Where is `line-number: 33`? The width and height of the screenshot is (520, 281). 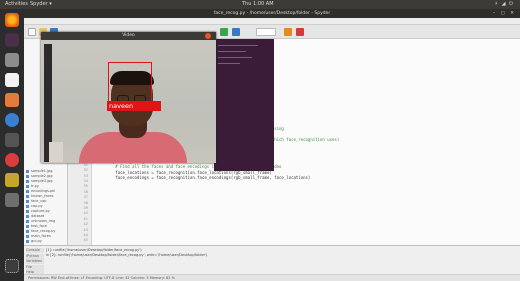
line-number: 33 is located at coordinates (85, 175).